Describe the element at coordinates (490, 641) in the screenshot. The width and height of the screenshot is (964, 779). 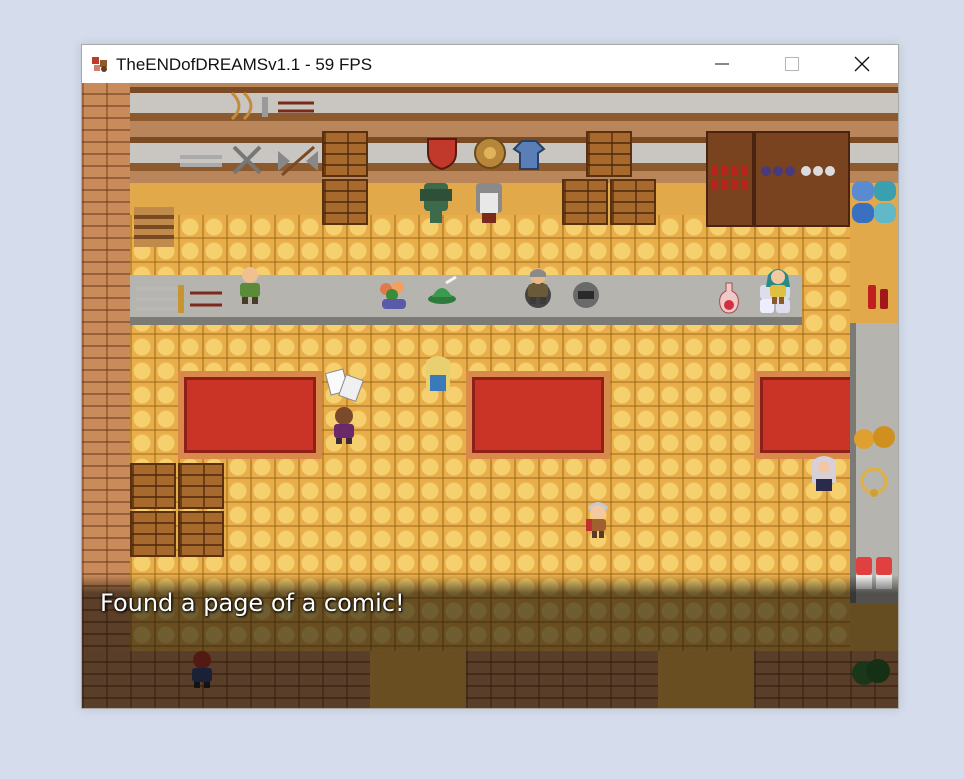
I see `message-window: Found a page of a comic!` at that location.